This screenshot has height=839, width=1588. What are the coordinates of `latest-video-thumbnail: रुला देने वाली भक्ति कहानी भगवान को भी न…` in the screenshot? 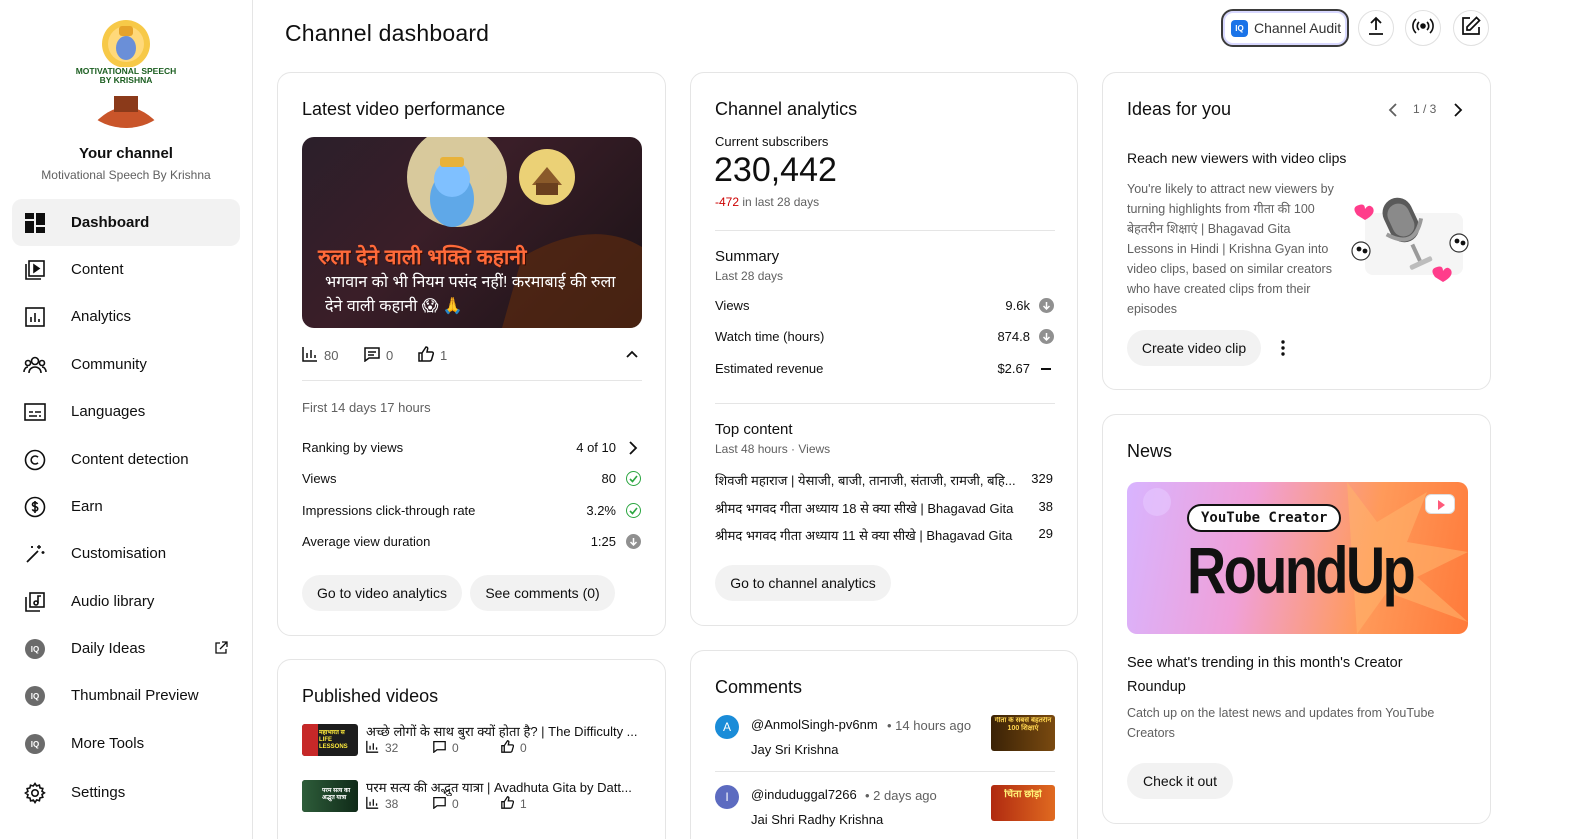 It's located at (472, 232).